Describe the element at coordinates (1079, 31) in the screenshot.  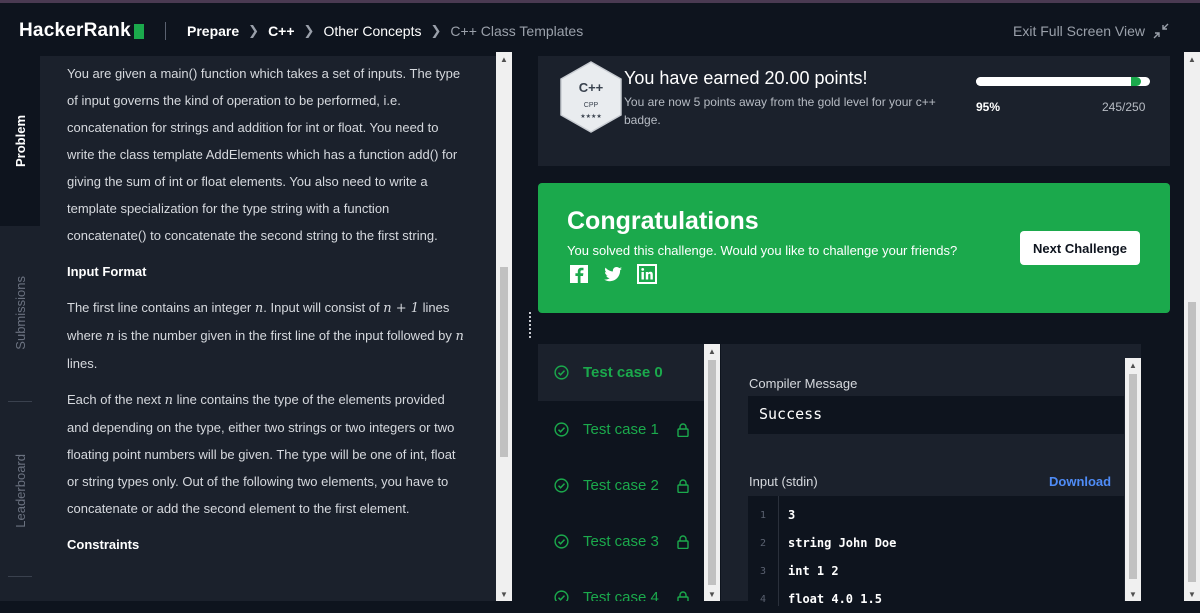
I see `exit-fullscreen-link: Exit Full Screen View` at that location.